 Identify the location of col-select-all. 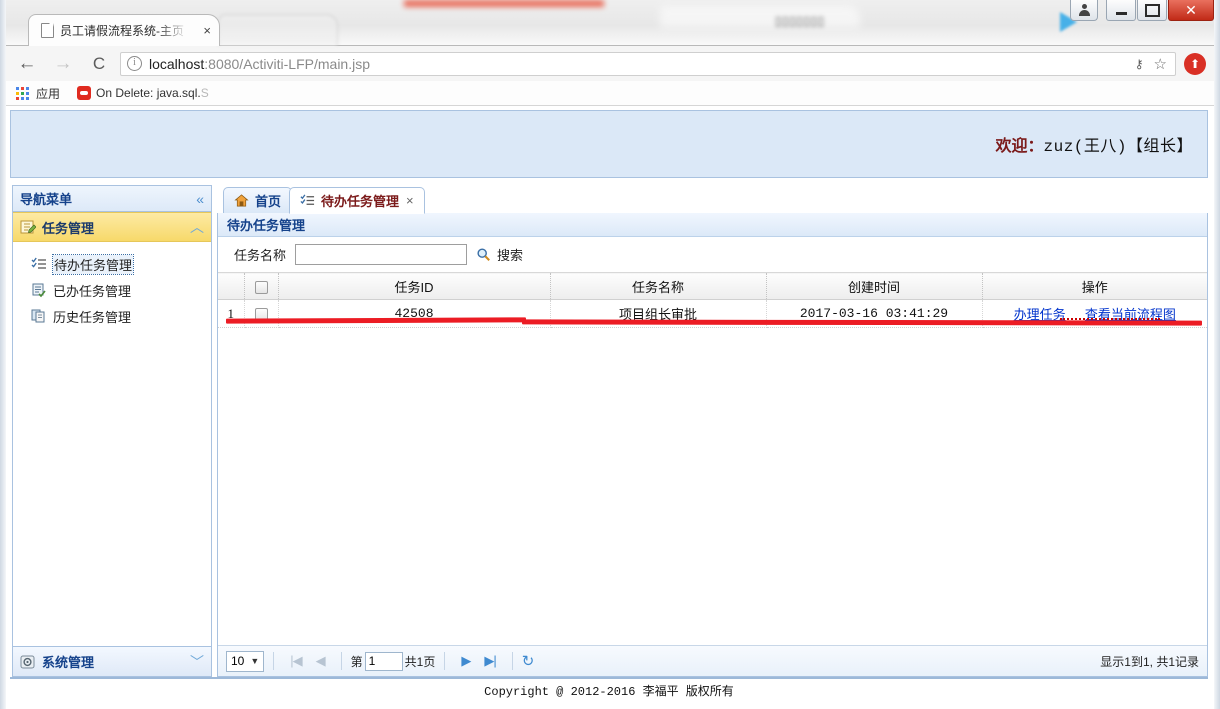
(261, 286).